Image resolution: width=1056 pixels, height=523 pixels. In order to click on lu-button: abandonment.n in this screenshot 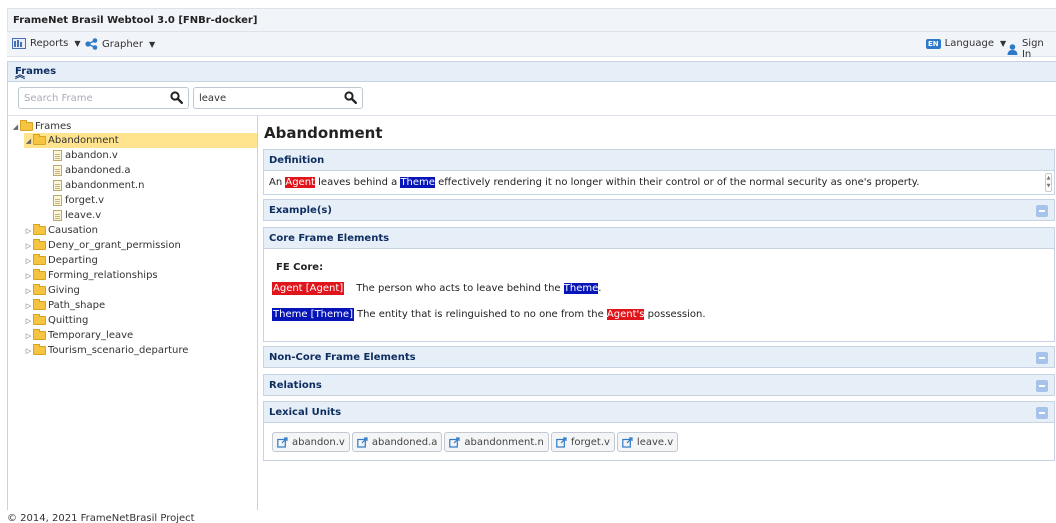, I will do `click(496, 442)`.